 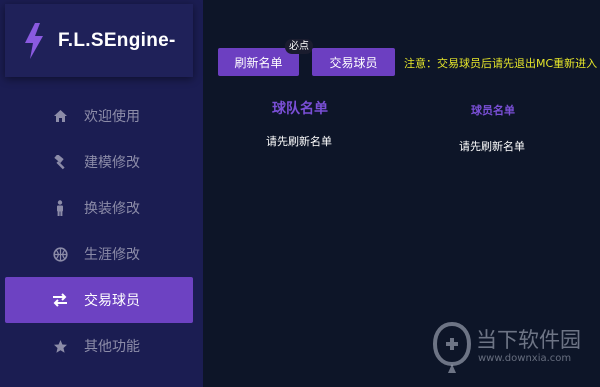 I want to click on star-icon, so click(x=60, y=346).